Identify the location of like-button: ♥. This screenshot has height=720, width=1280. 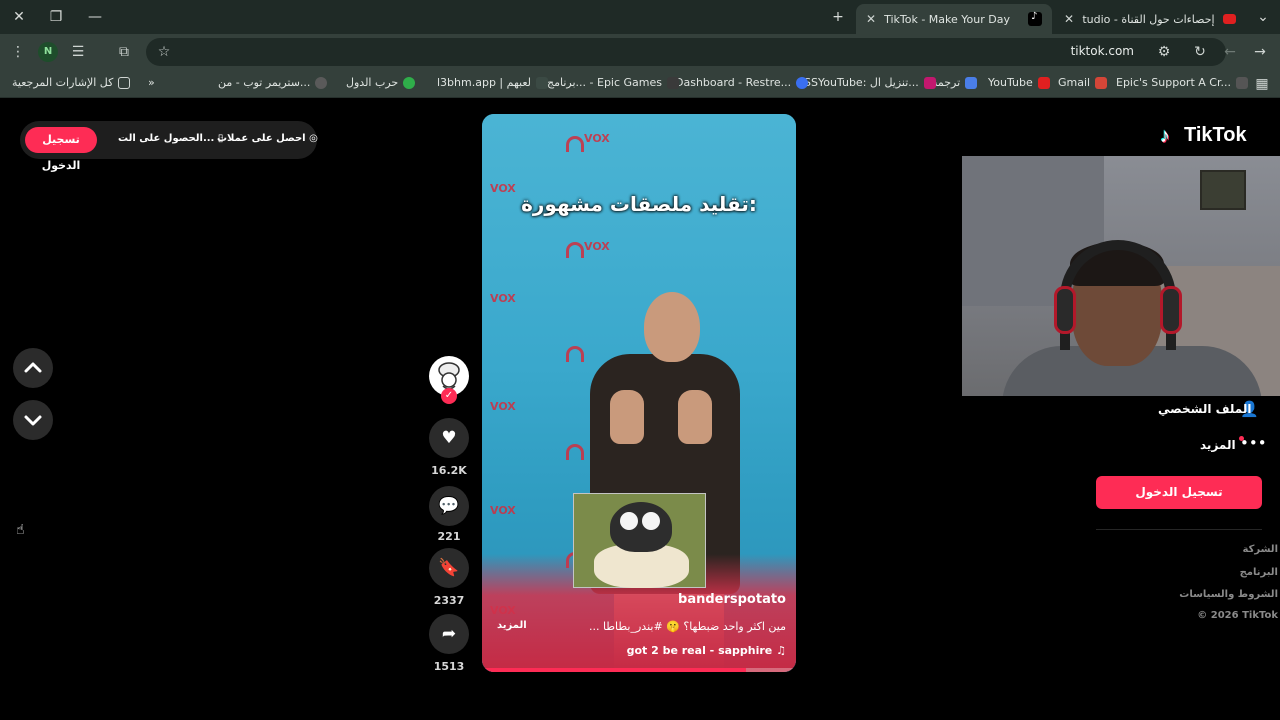
(449, 438).